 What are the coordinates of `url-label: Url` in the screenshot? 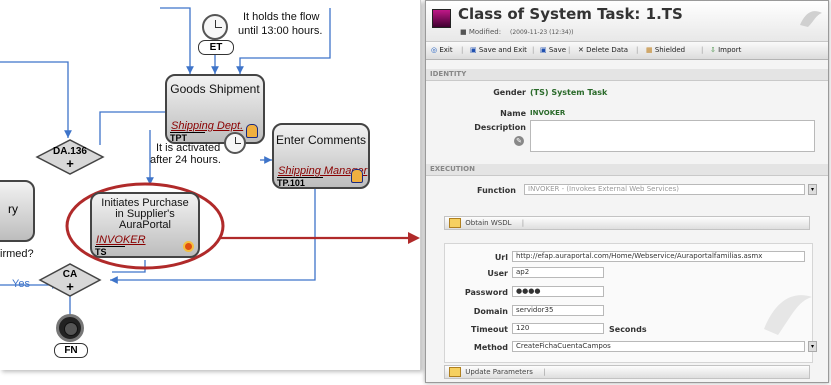 It's located at (501, 257).